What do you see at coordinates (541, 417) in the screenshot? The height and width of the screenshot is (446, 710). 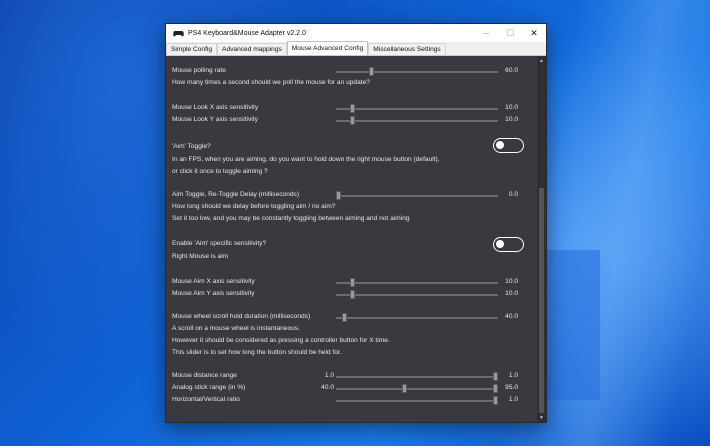 I see `scroll-down-arrow-icon: ▼` at bounding box center [541, 417].